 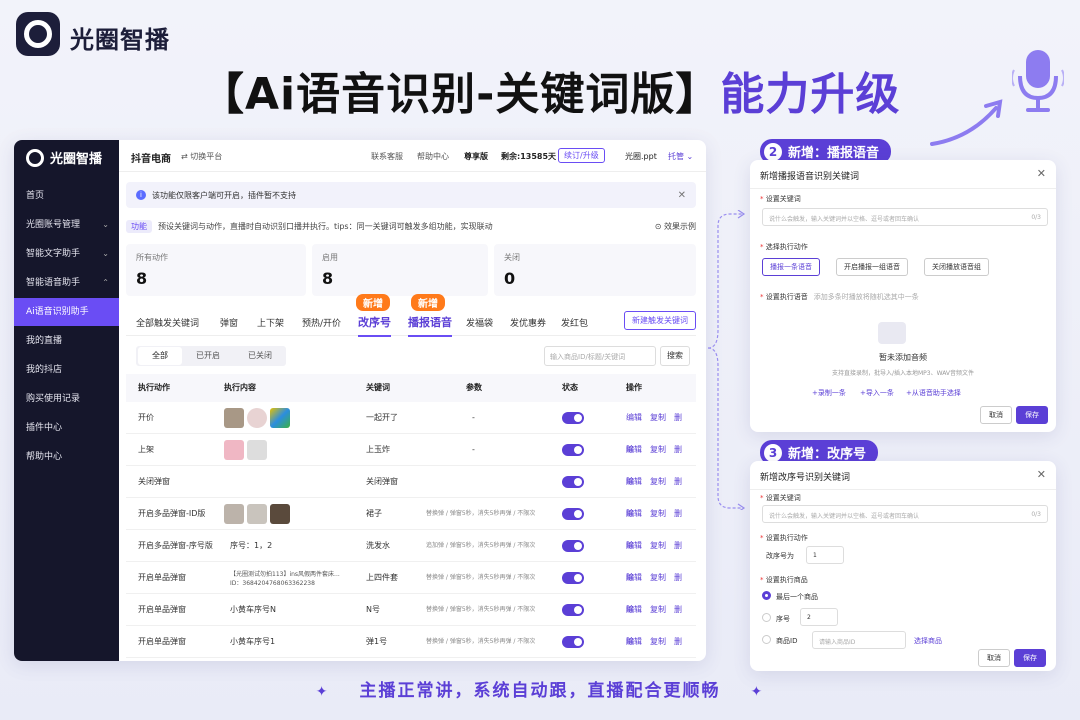 I want to click on switch-platform-link: ⇄ 切换平台, so click(x=201, y=156).